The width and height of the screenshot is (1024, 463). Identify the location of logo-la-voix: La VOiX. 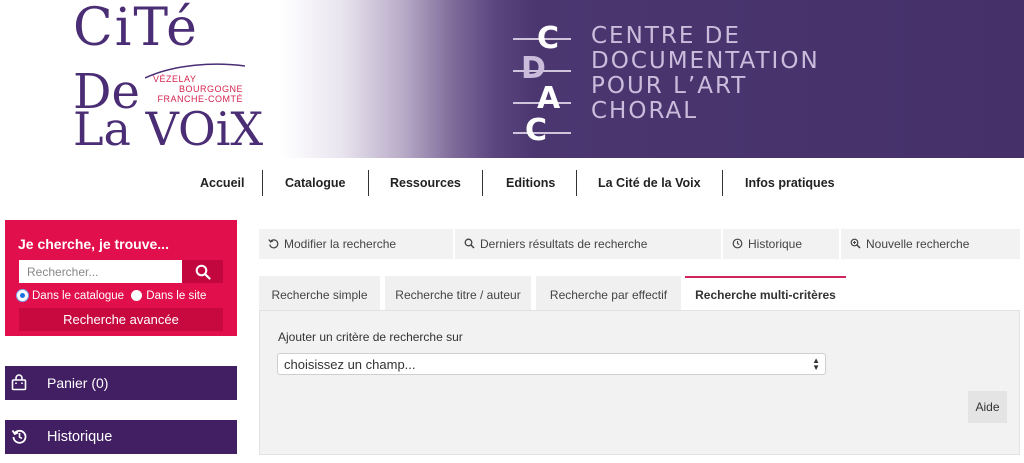
(168, 129).